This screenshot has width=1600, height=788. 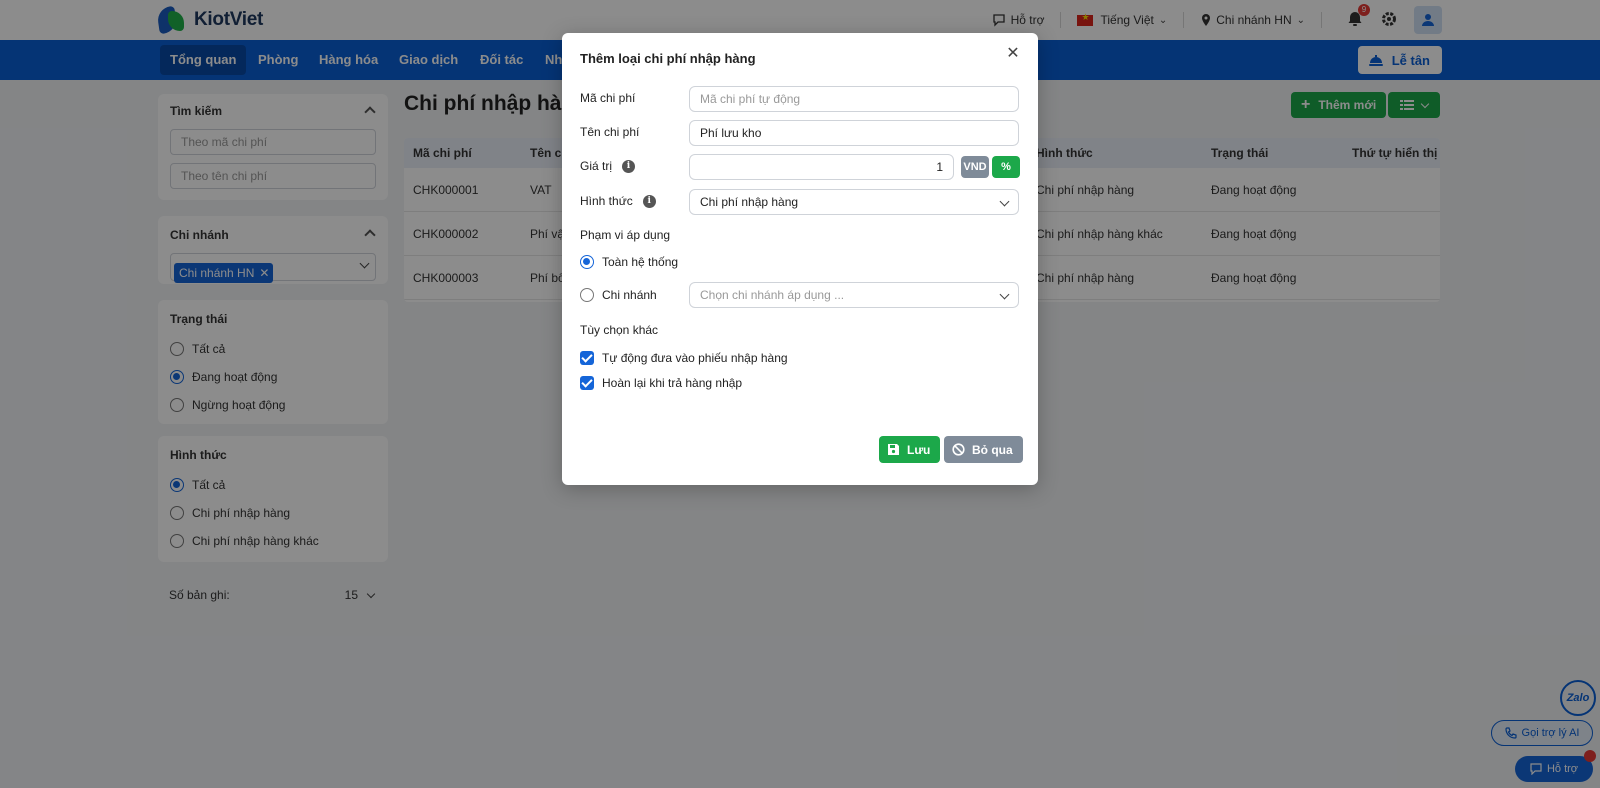 What do you see at coordinates (821, 167) in the screenshot?
I see `value-input: 1` at bounding box center [821, 167].